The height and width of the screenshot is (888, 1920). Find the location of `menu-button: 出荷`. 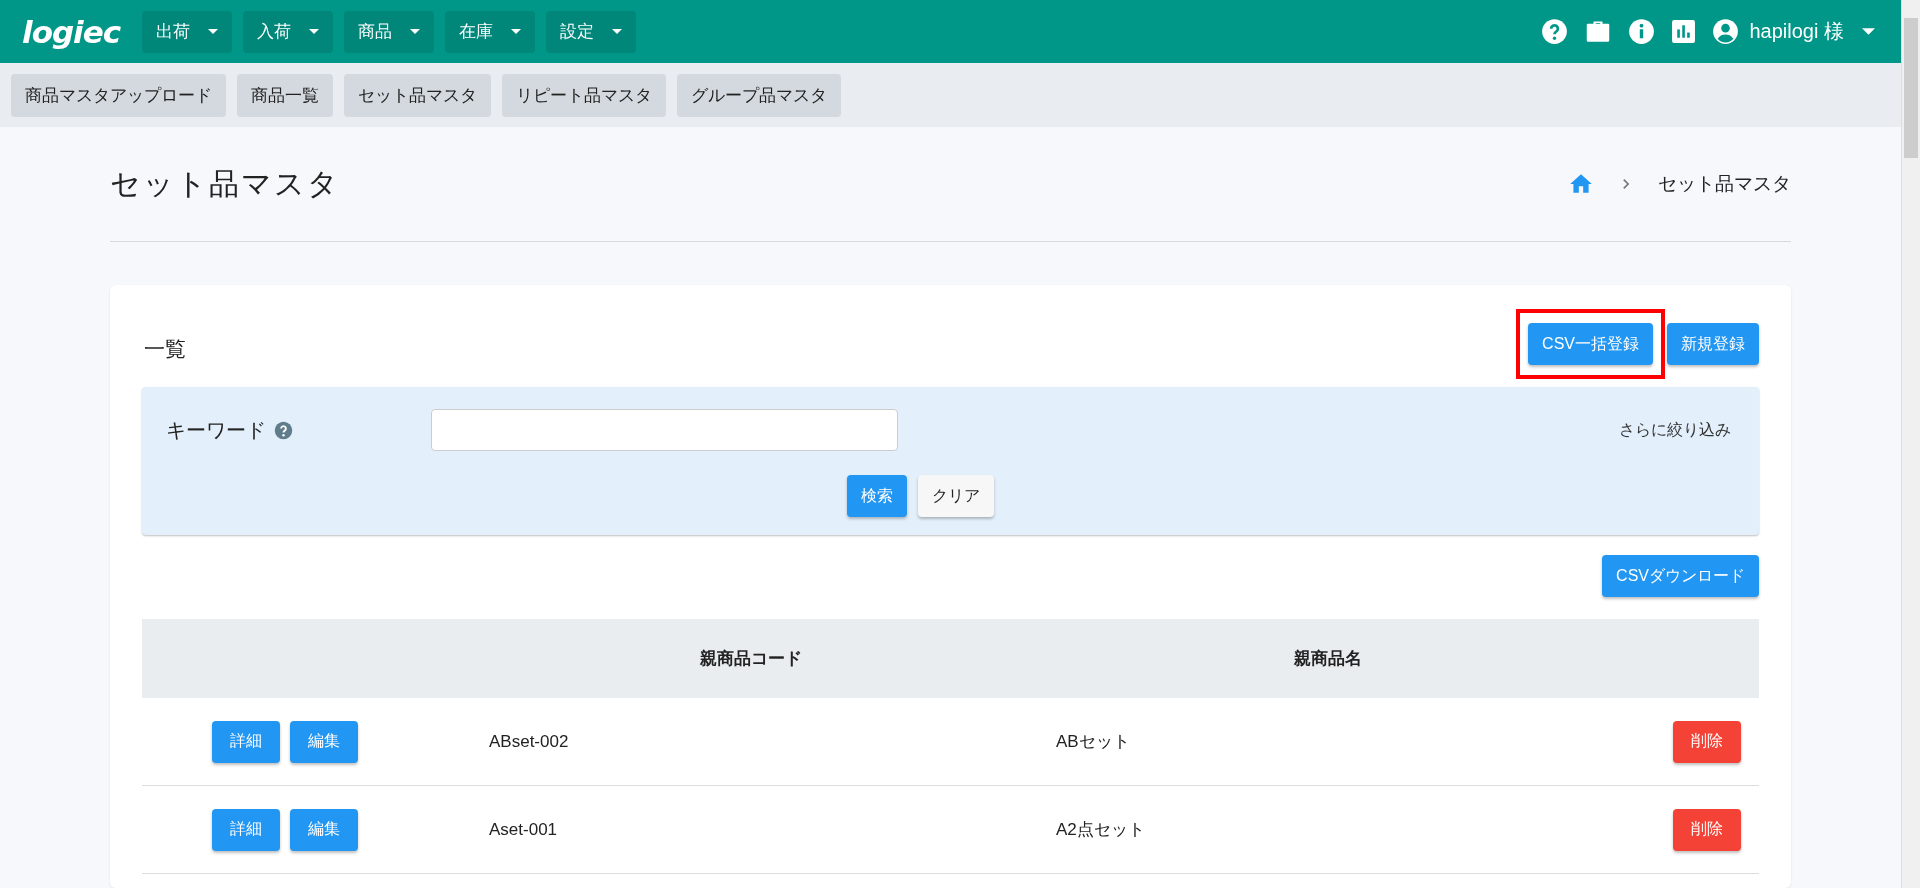

menu-button: 出荷 is located at coordinates (187, 31).